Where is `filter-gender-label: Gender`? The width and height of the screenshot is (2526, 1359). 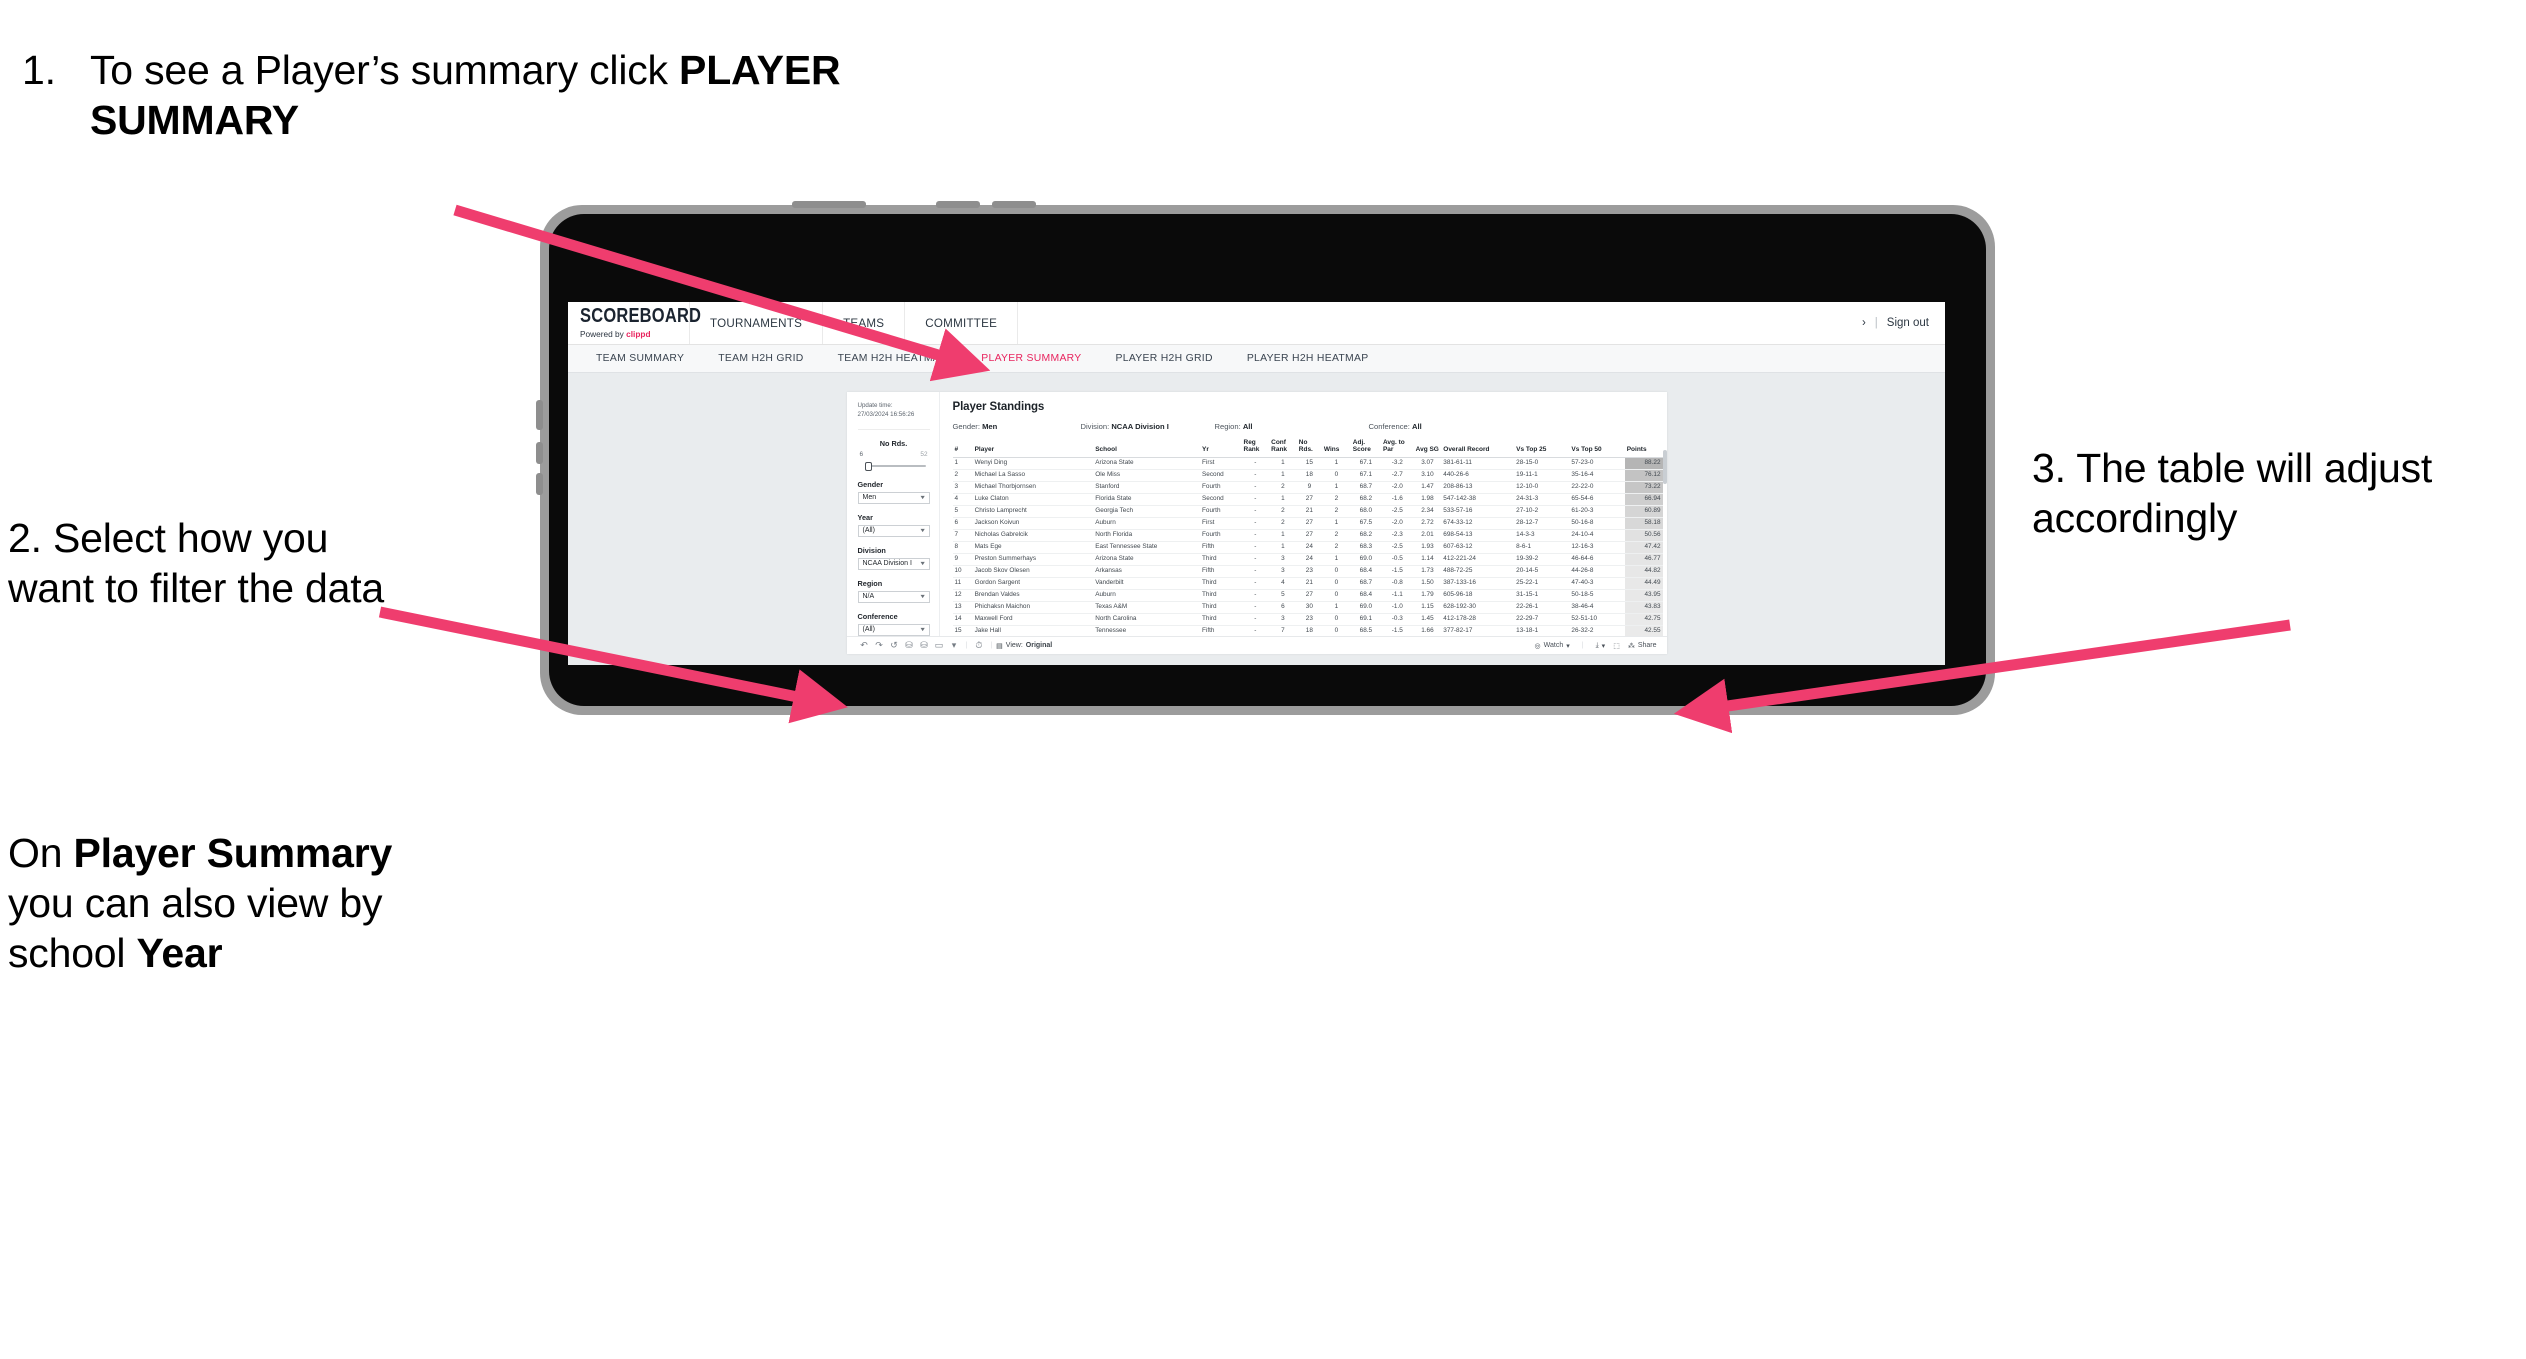 filter-gender-label: Gender is located at coordinates (870, 484).